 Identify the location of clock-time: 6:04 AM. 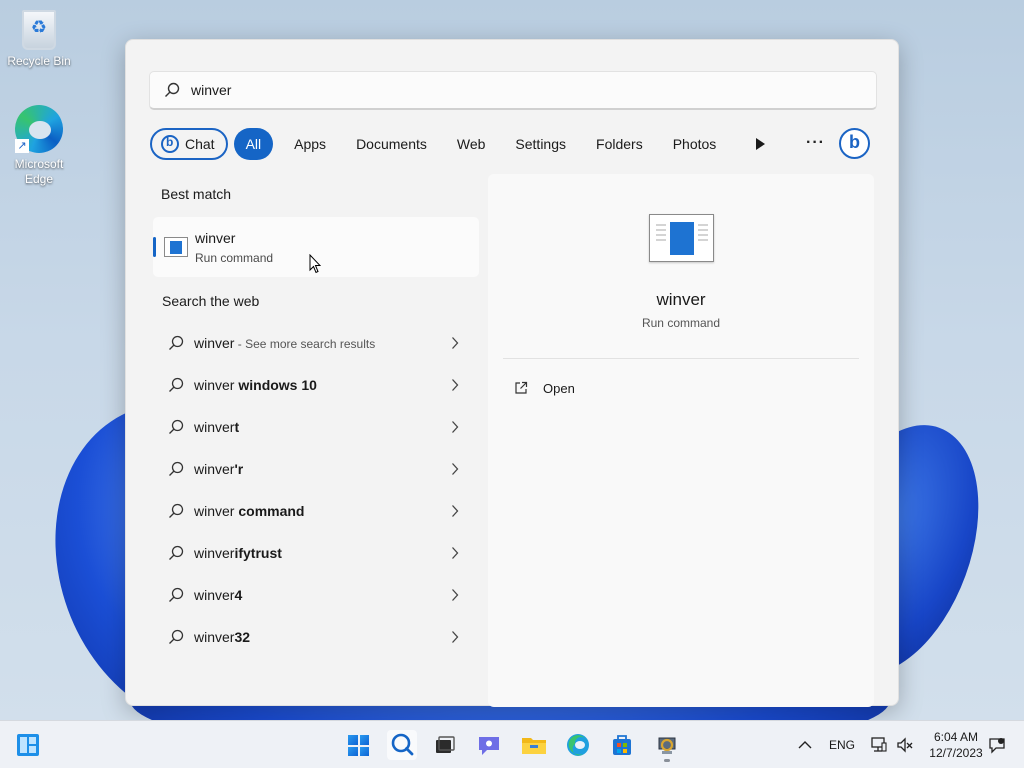
(956, 737).